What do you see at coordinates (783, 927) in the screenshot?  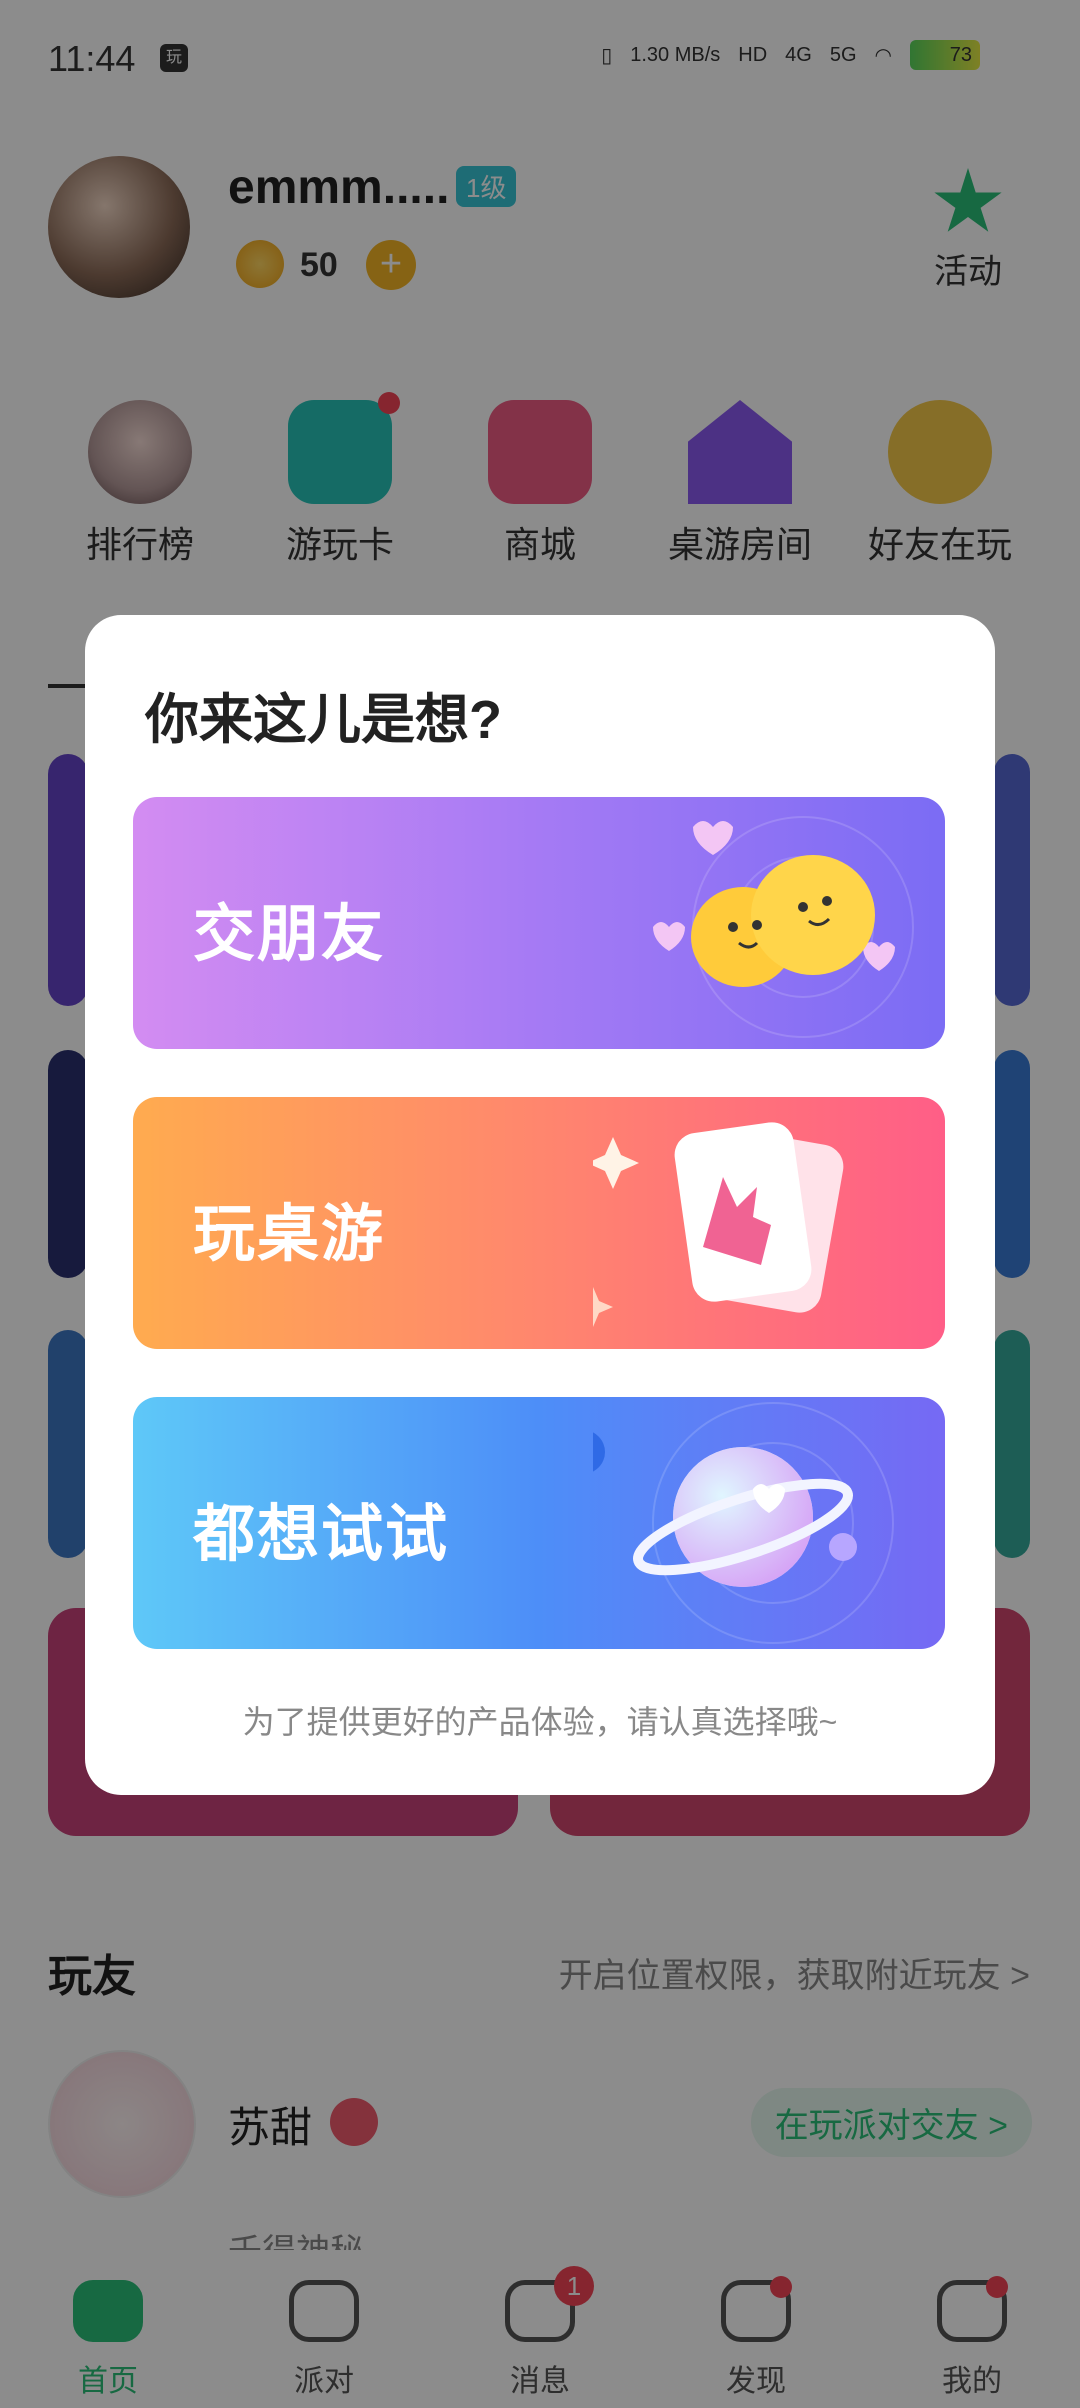 I see `ghosts-illustration` at bounding box center [783, 927].